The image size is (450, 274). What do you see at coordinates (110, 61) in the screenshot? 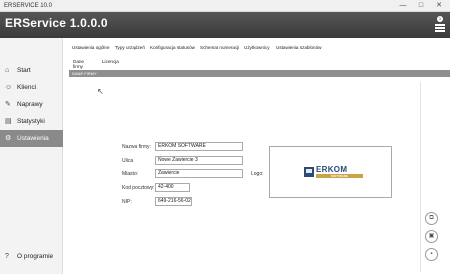
I see `tab-license: Licencja` at bounding box center [110, 61].